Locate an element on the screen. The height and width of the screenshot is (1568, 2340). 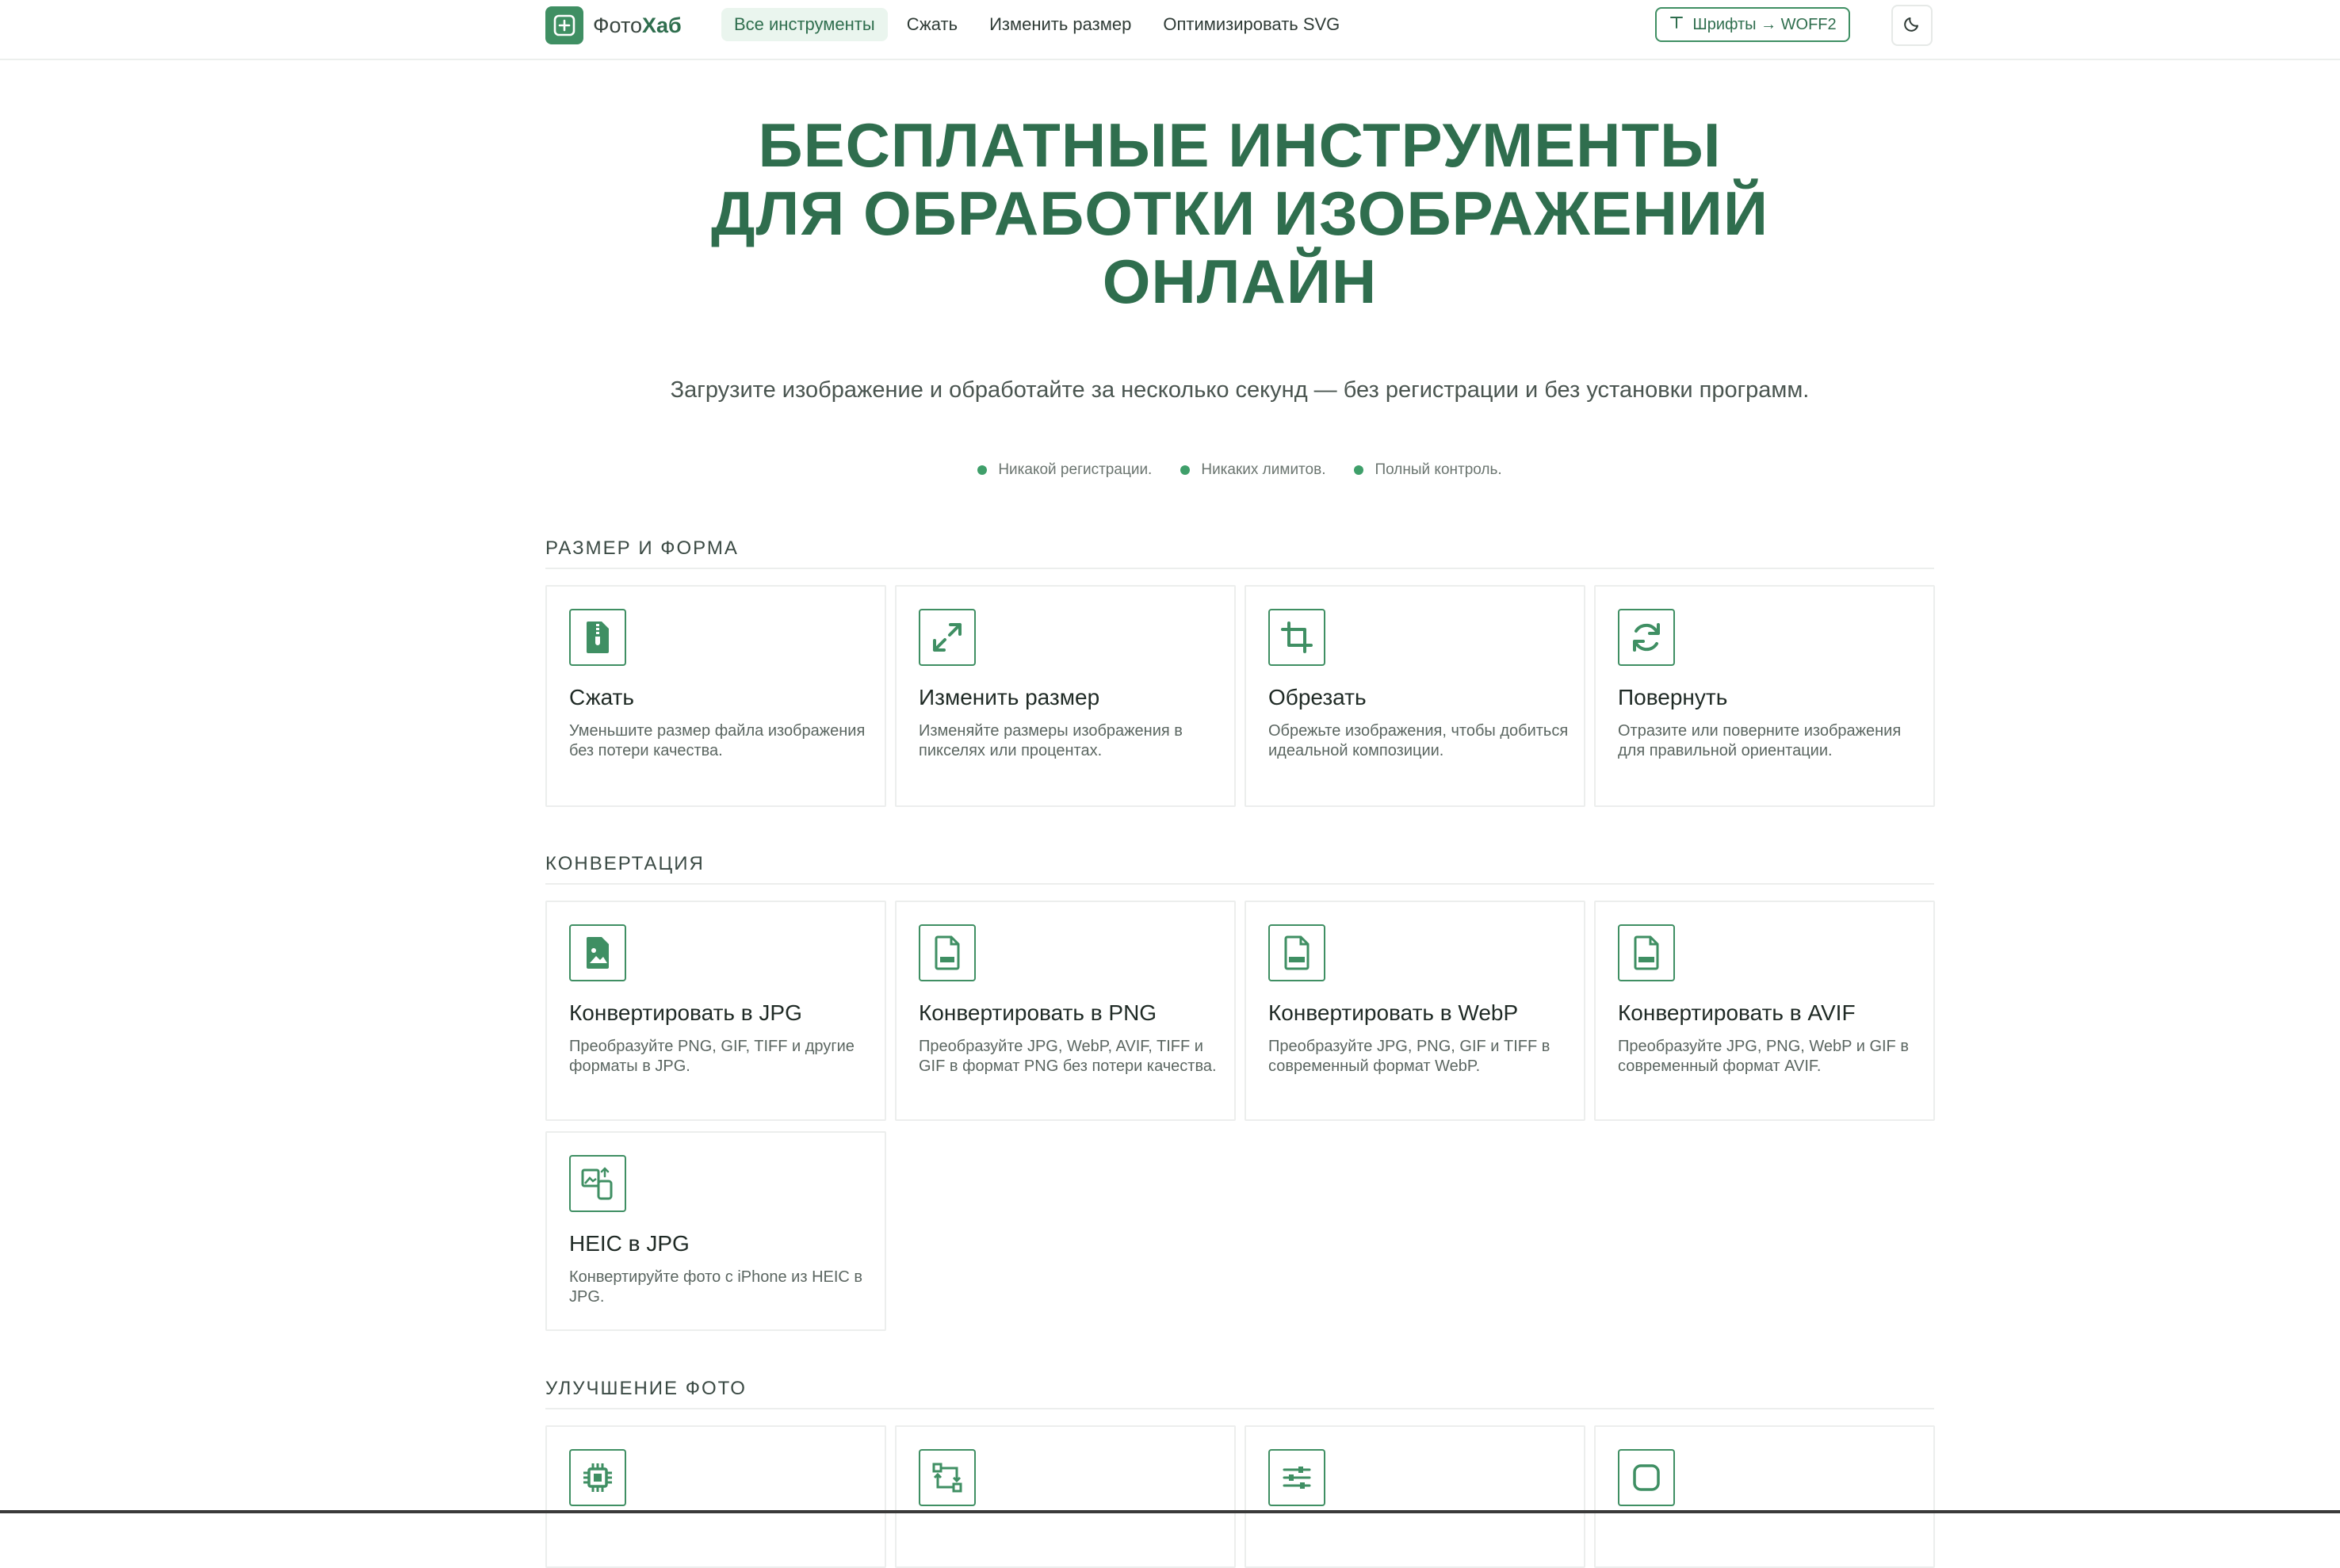
hero-title-line: БЕСПЛАТНЫЕ ИНСТРУМЕНТЫ is located at coordinates (1240, 145).